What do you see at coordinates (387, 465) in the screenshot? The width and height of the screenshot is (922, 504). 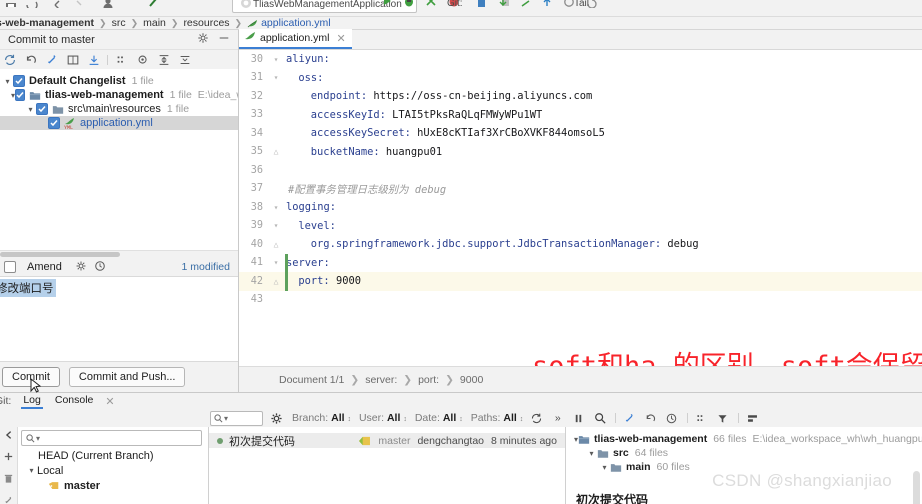 I see `commits-list: 初次提交代码 master dengchangtao 8 minutes ago` at bounding box center [387, 465].